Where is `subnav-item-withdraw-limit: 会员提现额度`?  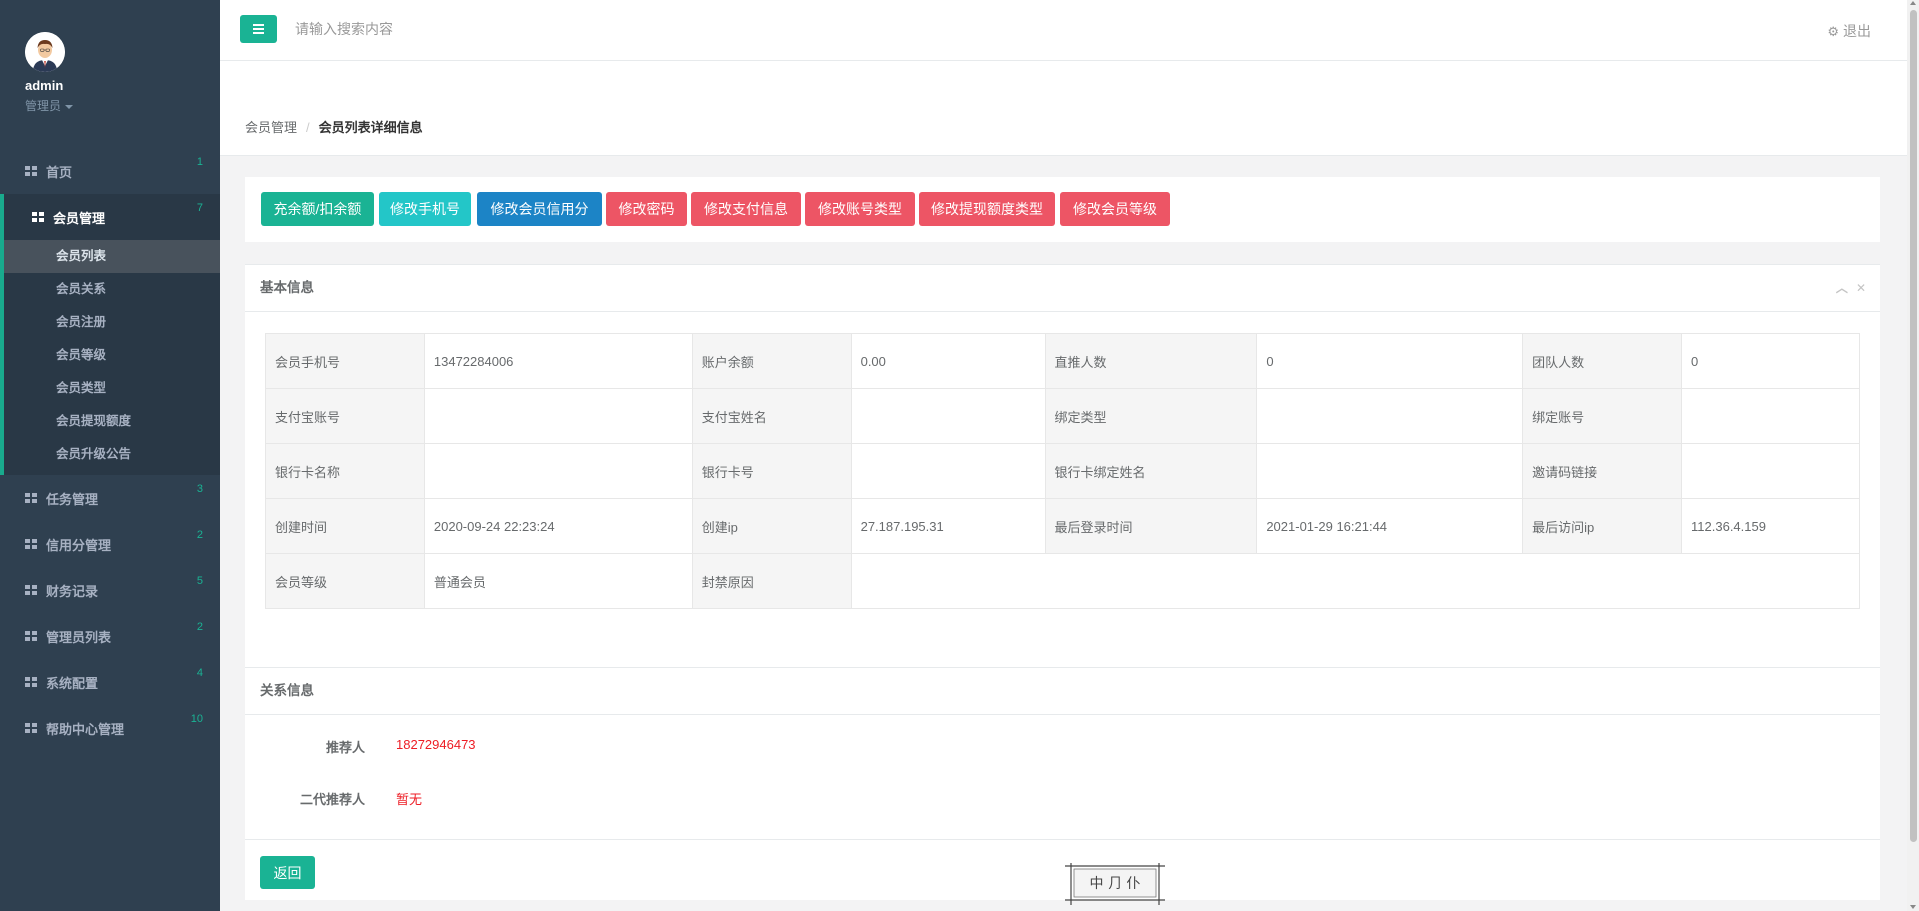 subnav-item-withdraw-limit: 会员提现额度 is located at coordinates (112, 421).